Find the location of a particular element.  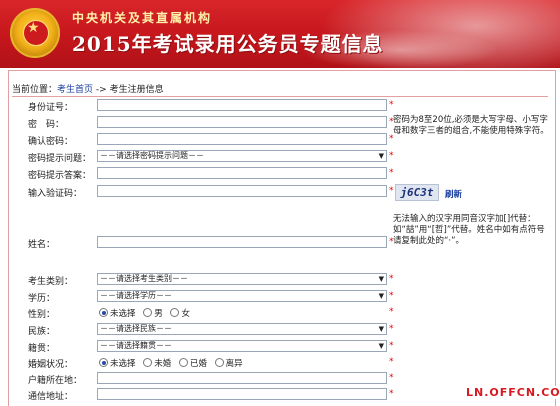

hint-answer-input is located at coordinates (242, 173).